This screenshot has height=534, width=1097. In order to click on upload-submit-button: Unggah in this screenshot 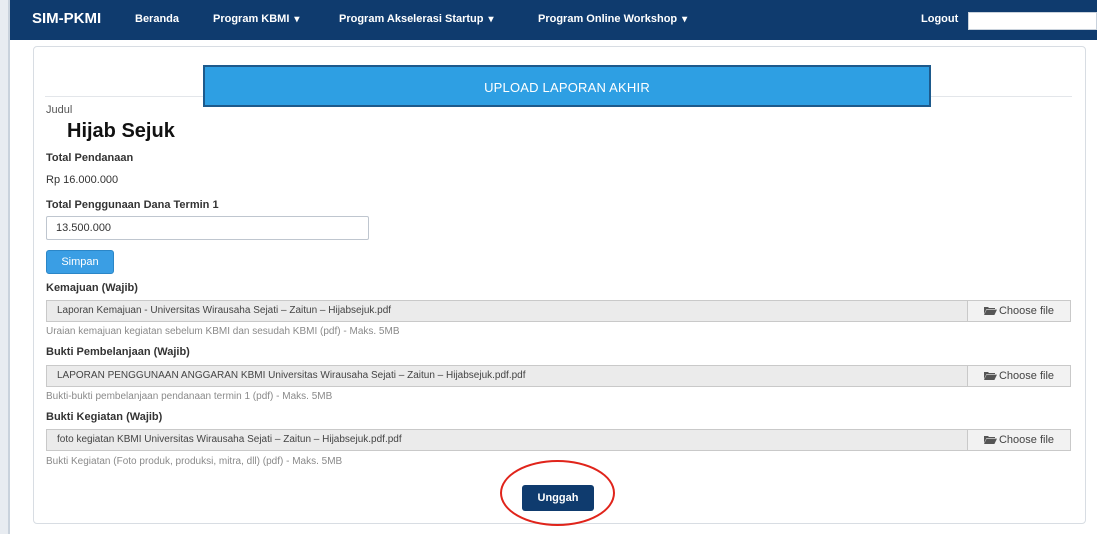, I will do `click(558, 498)`.